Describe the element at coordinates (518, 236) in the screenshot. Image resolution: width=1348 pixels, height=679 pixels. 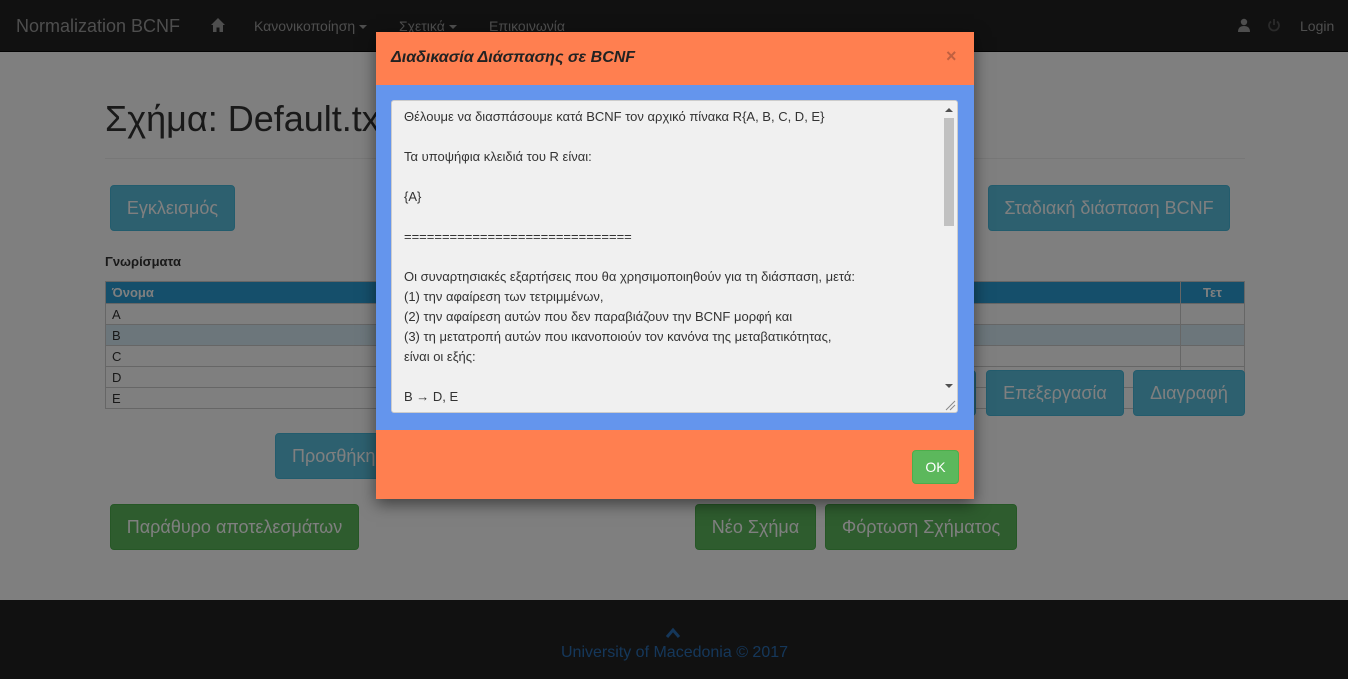
I see `text-line: ==============================` at that location.